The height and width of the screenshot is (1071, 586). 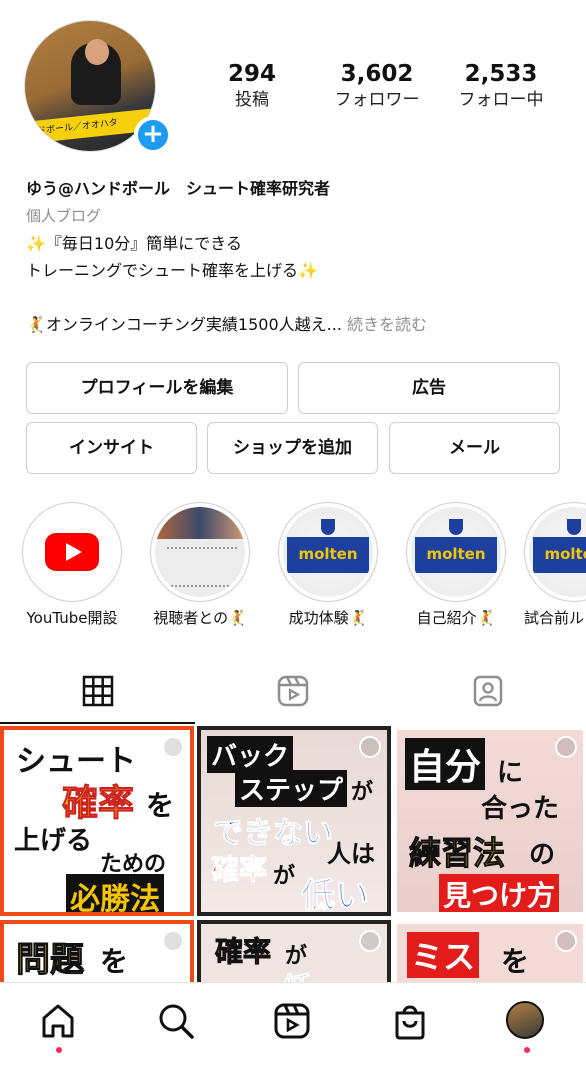 What do you see at coordinates (474, 448) in the screenshot?
I see `mail-button: メール` at bounding box center [474, 448].